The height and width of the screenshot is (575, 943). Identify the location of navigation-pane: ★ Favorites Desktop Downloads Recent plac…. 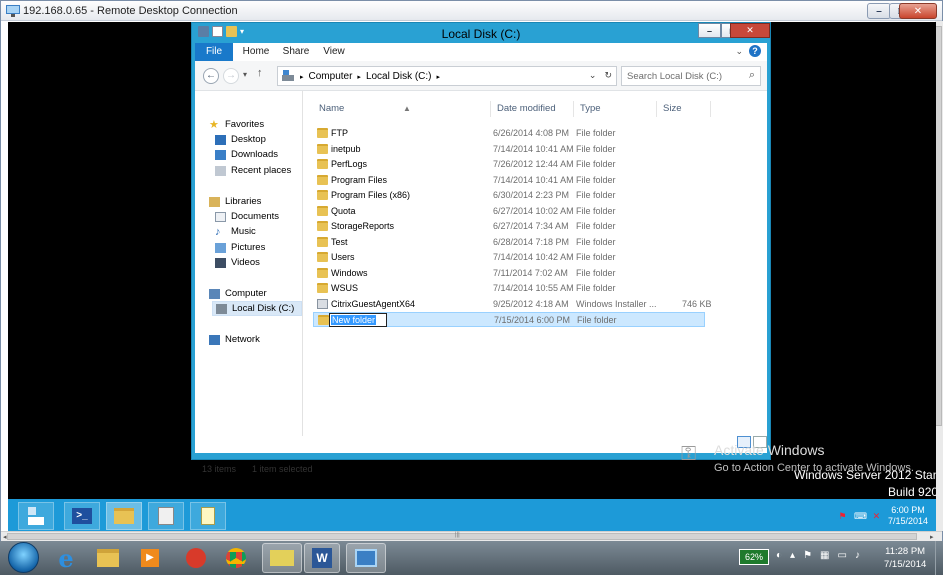
(249, 263).